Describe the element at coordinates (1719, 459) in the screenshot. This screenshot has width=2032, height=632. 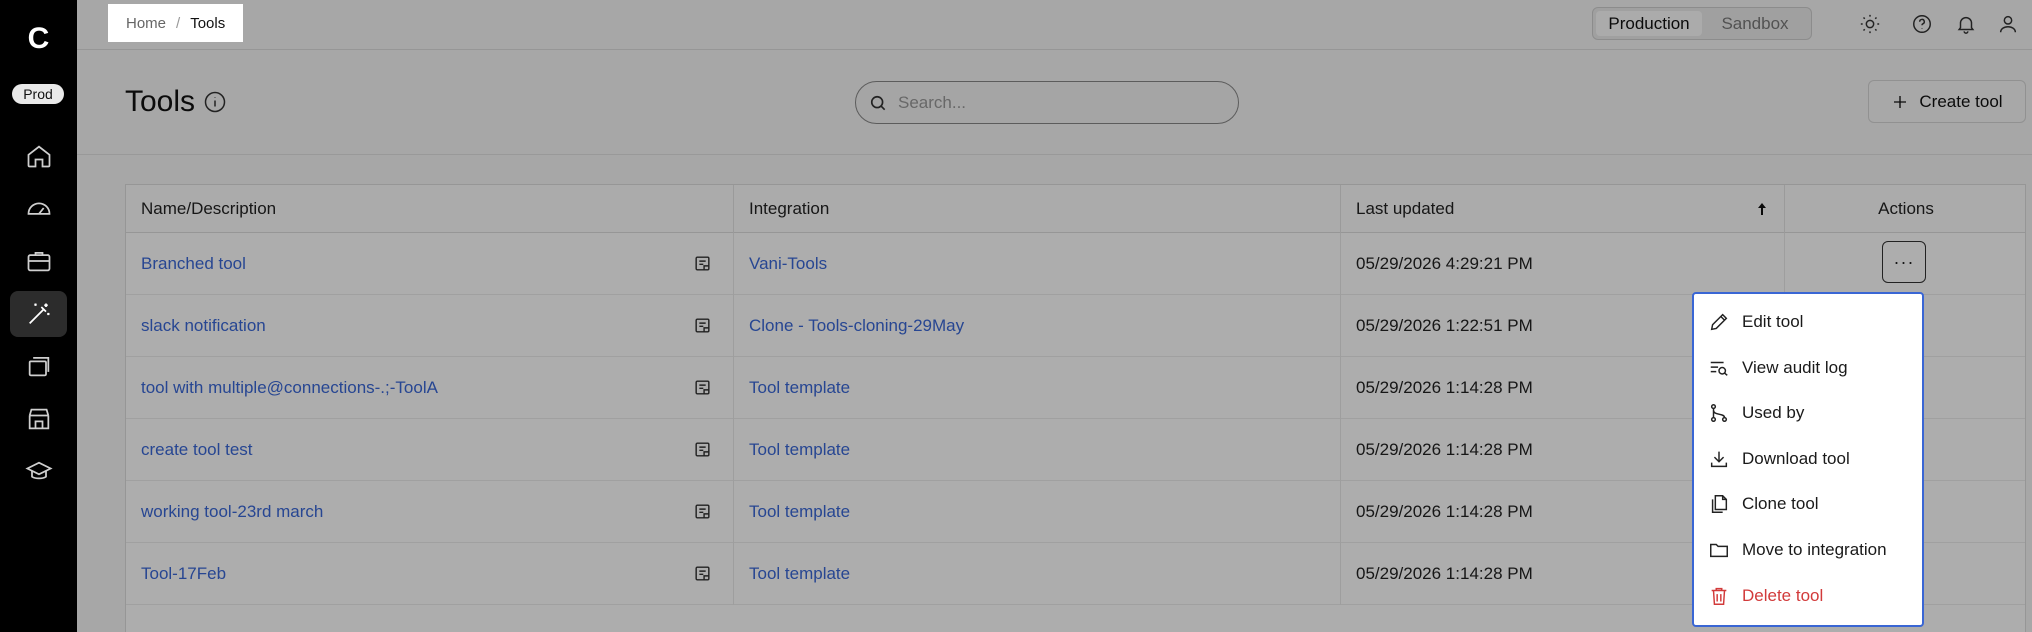
I see `download-icon` at that location.